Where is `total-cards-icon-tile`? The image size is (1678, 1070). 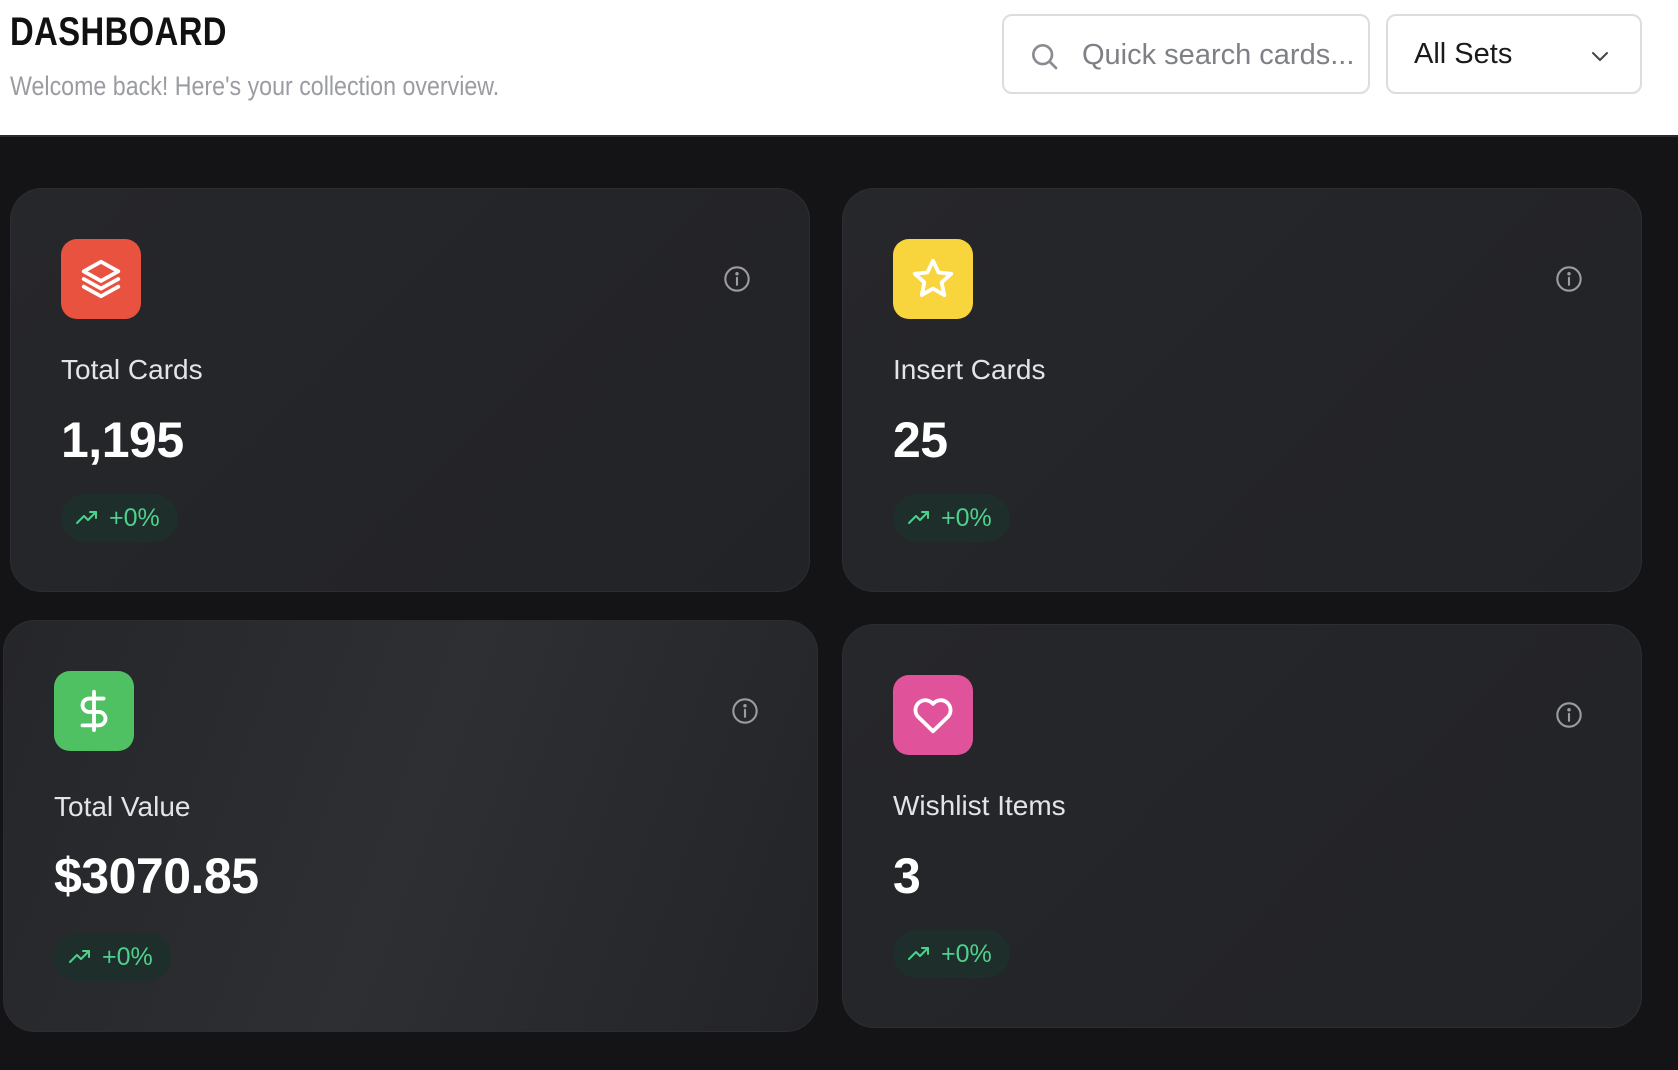
total-cards-icon-tile is located at coordinates (101, 279).